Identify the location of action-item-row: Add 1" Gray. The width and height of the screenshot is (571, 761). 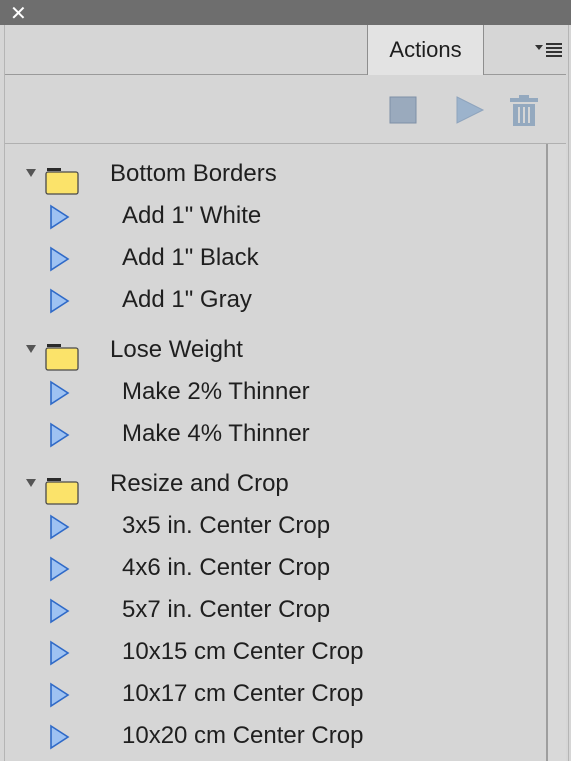
(276, 300).